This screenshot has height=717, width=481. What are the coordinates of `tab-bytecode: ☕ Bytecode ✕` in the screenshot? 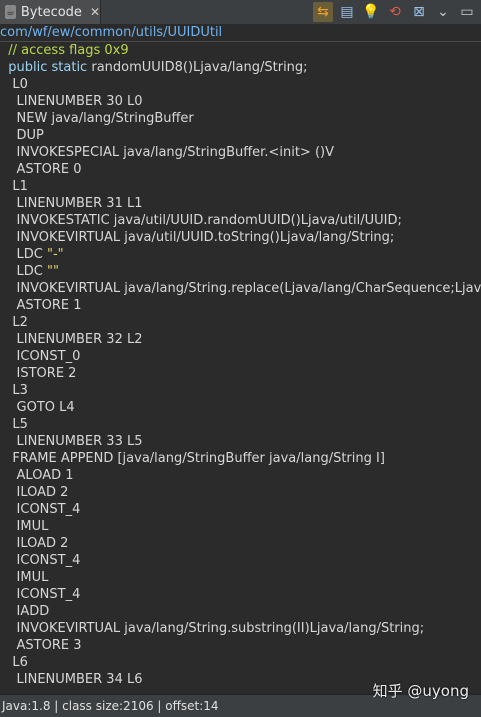 It's located at (50, 12).